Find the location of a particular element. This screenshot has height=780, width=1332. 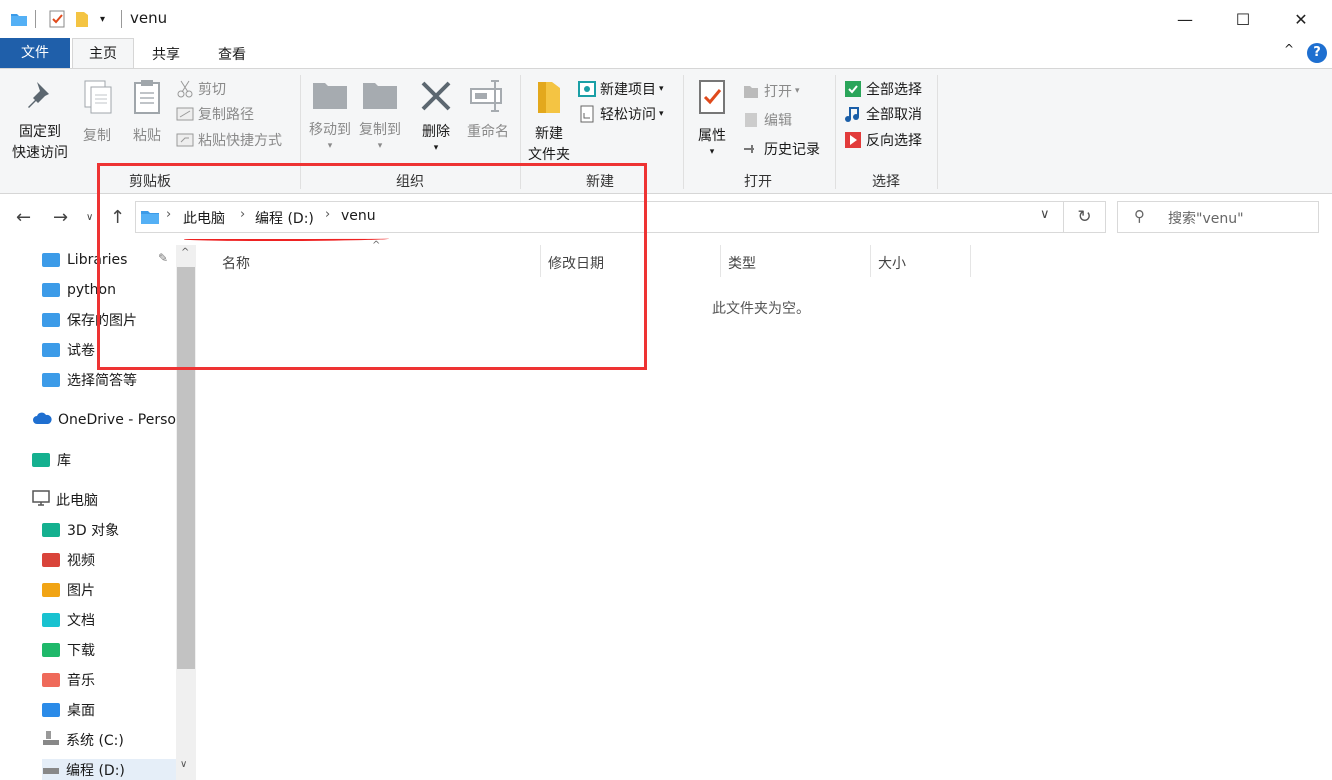

documents-icon is located at coordinates (51, 620).